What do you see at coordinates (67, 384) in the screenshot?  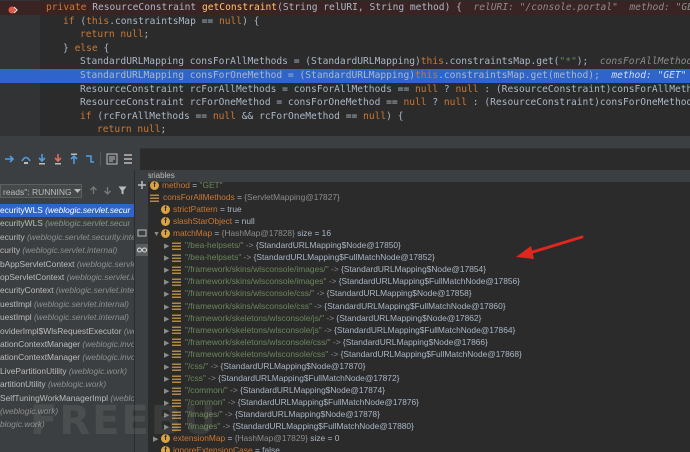 I see `stack-frame: artitionUtility (weblogic.work)` at bounding box center [67, 384].